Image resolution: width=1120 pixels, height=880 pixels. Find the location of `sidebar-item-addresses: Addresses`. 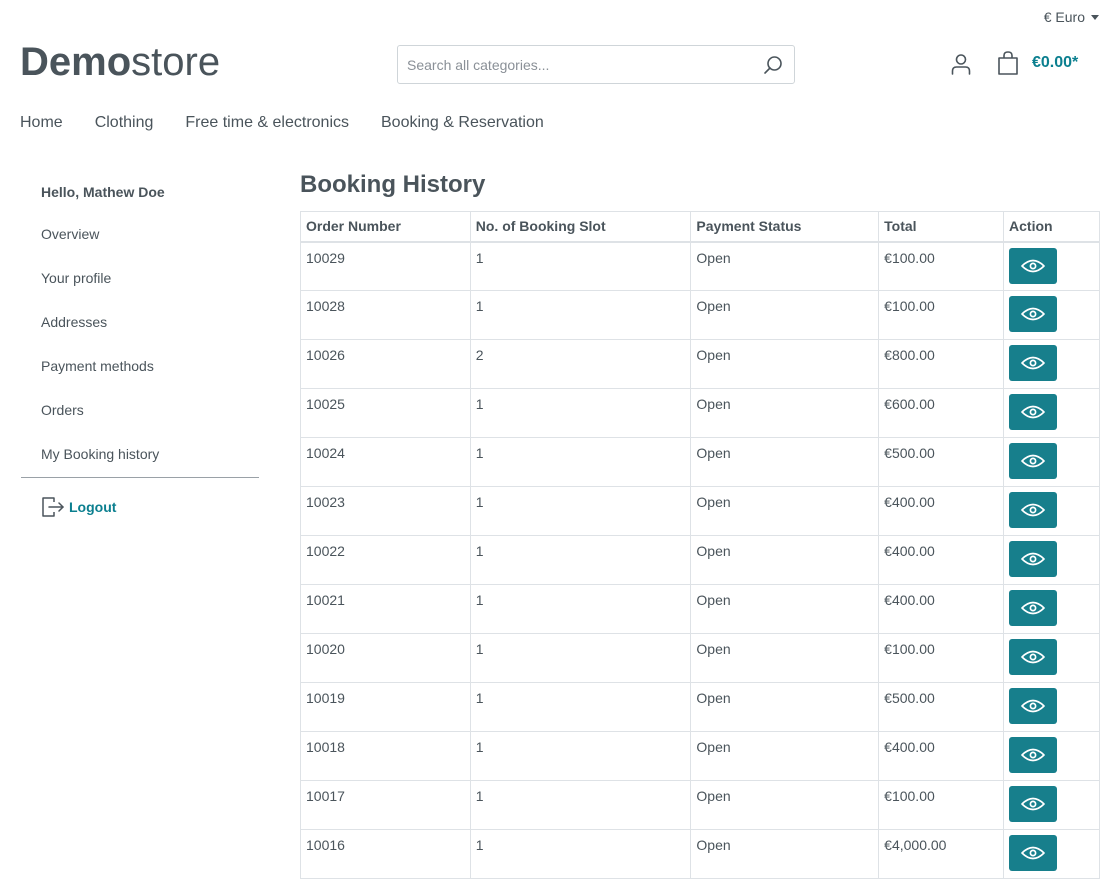

sidebar-item-addresses: Addresses is located at coordinates (140, 322).